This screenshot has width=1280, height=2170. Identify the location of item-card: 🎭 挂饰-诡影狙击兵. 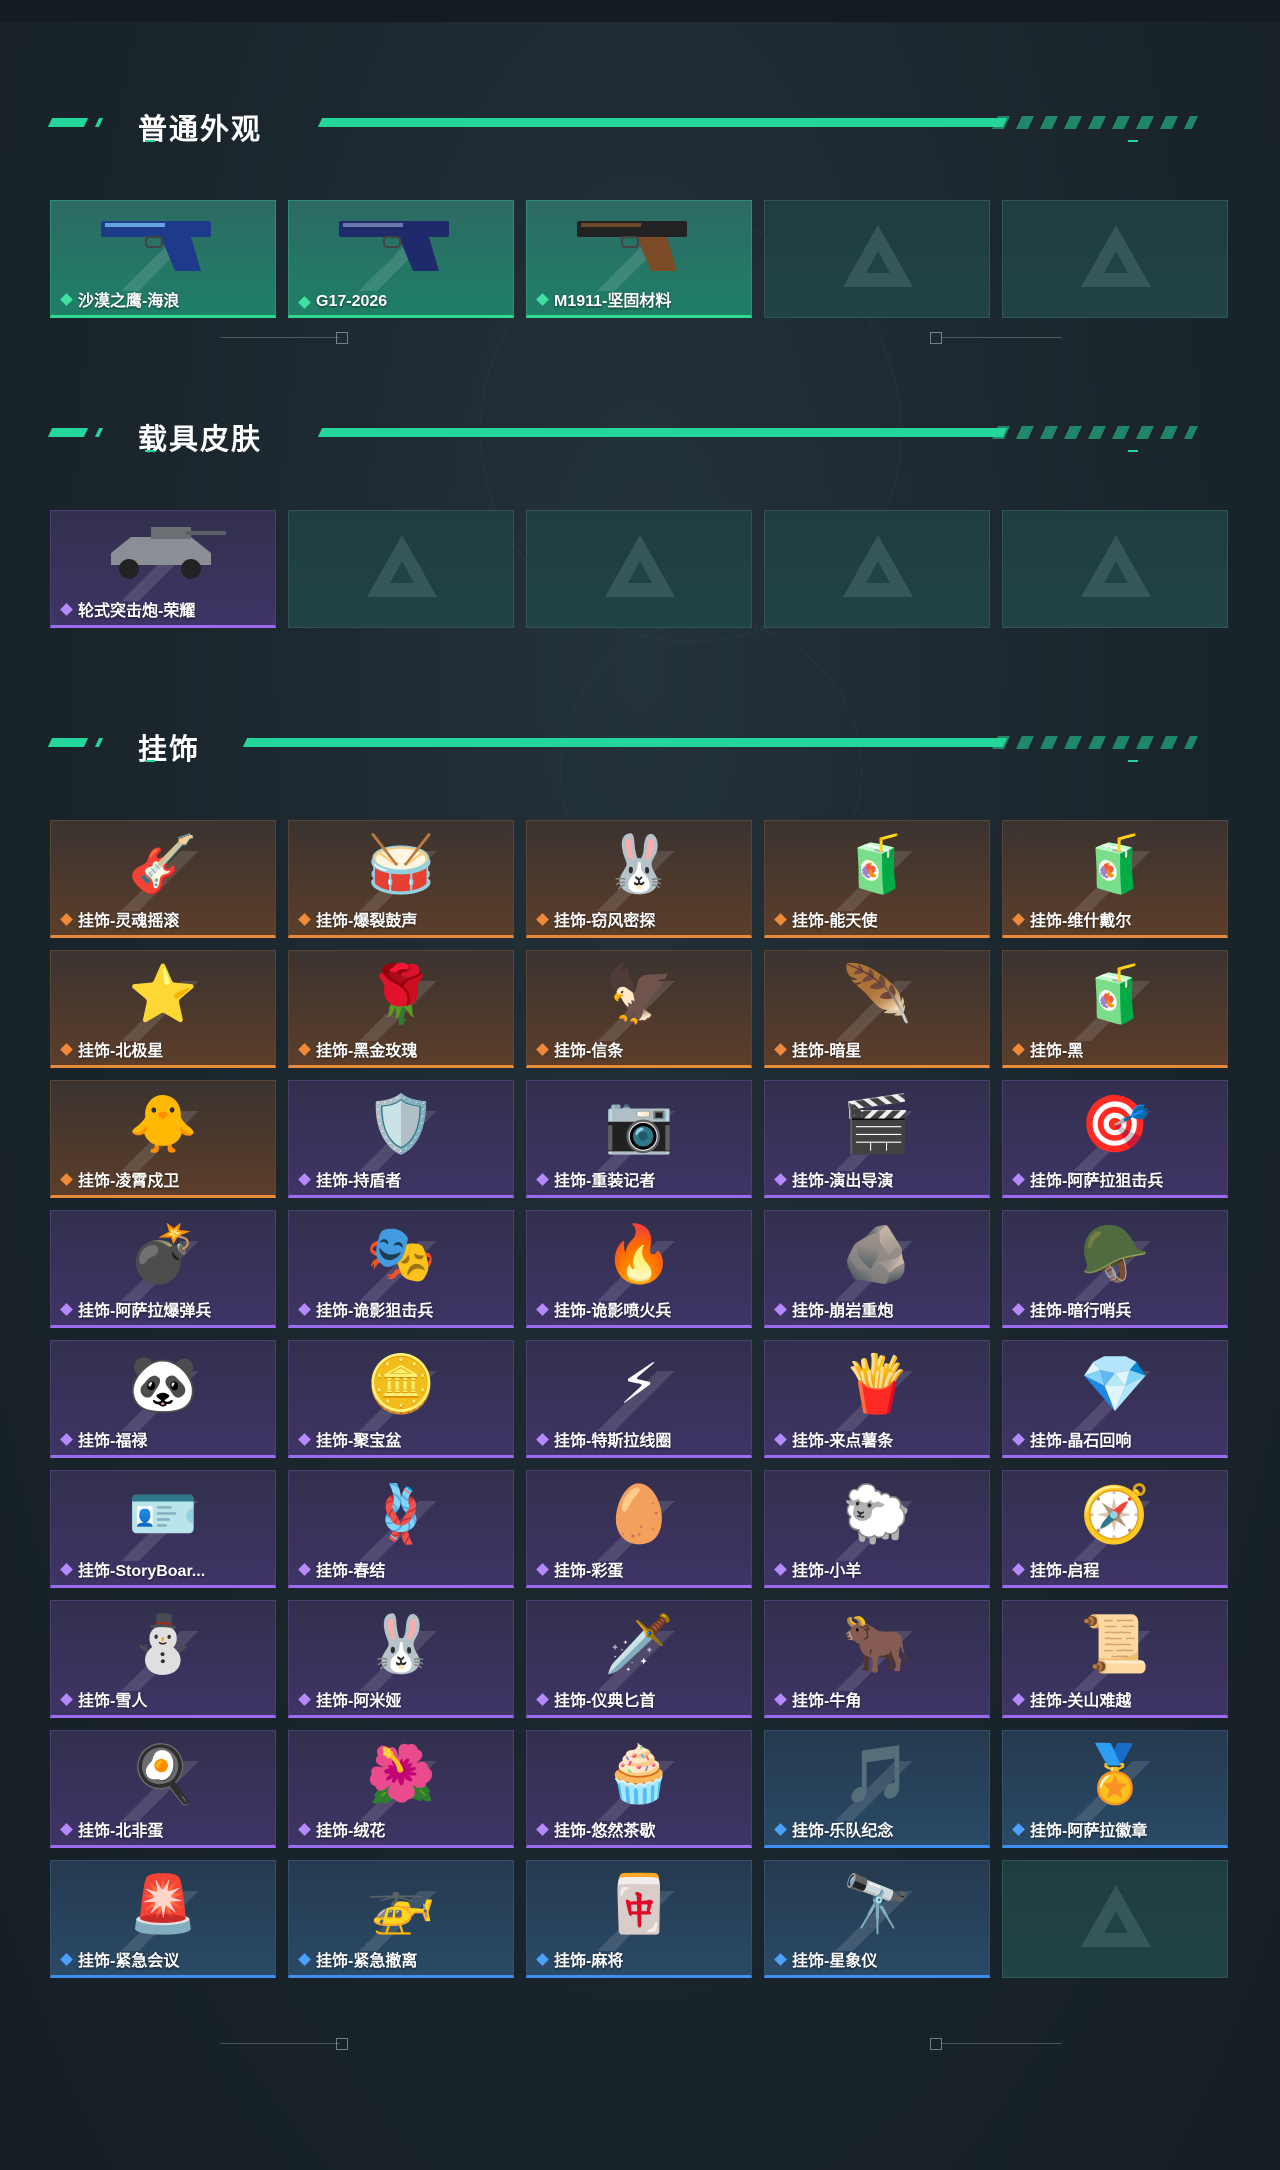
(401, 1269).